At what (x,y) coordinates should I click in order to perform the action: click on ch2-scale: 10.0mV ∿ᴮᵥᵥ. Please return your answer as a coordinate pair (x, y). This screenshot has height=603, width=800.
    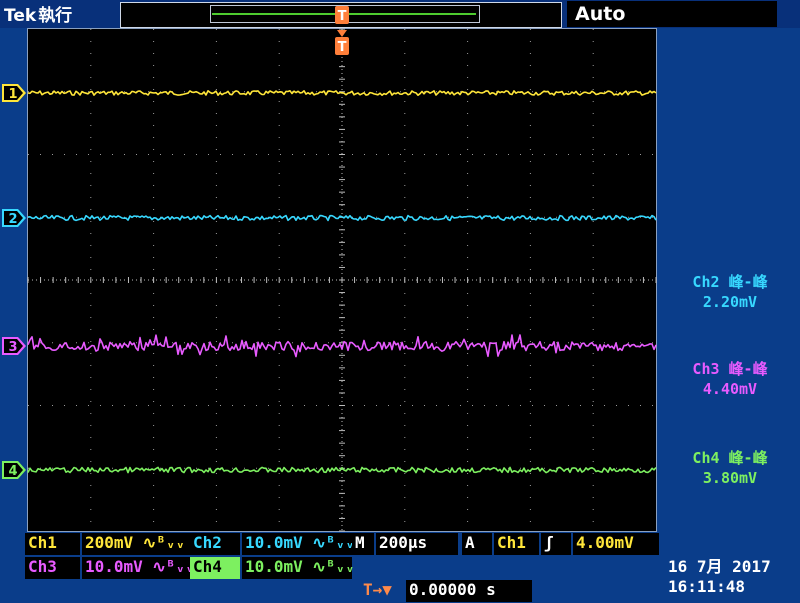
    Looking at the image, I should click on (298, 544).